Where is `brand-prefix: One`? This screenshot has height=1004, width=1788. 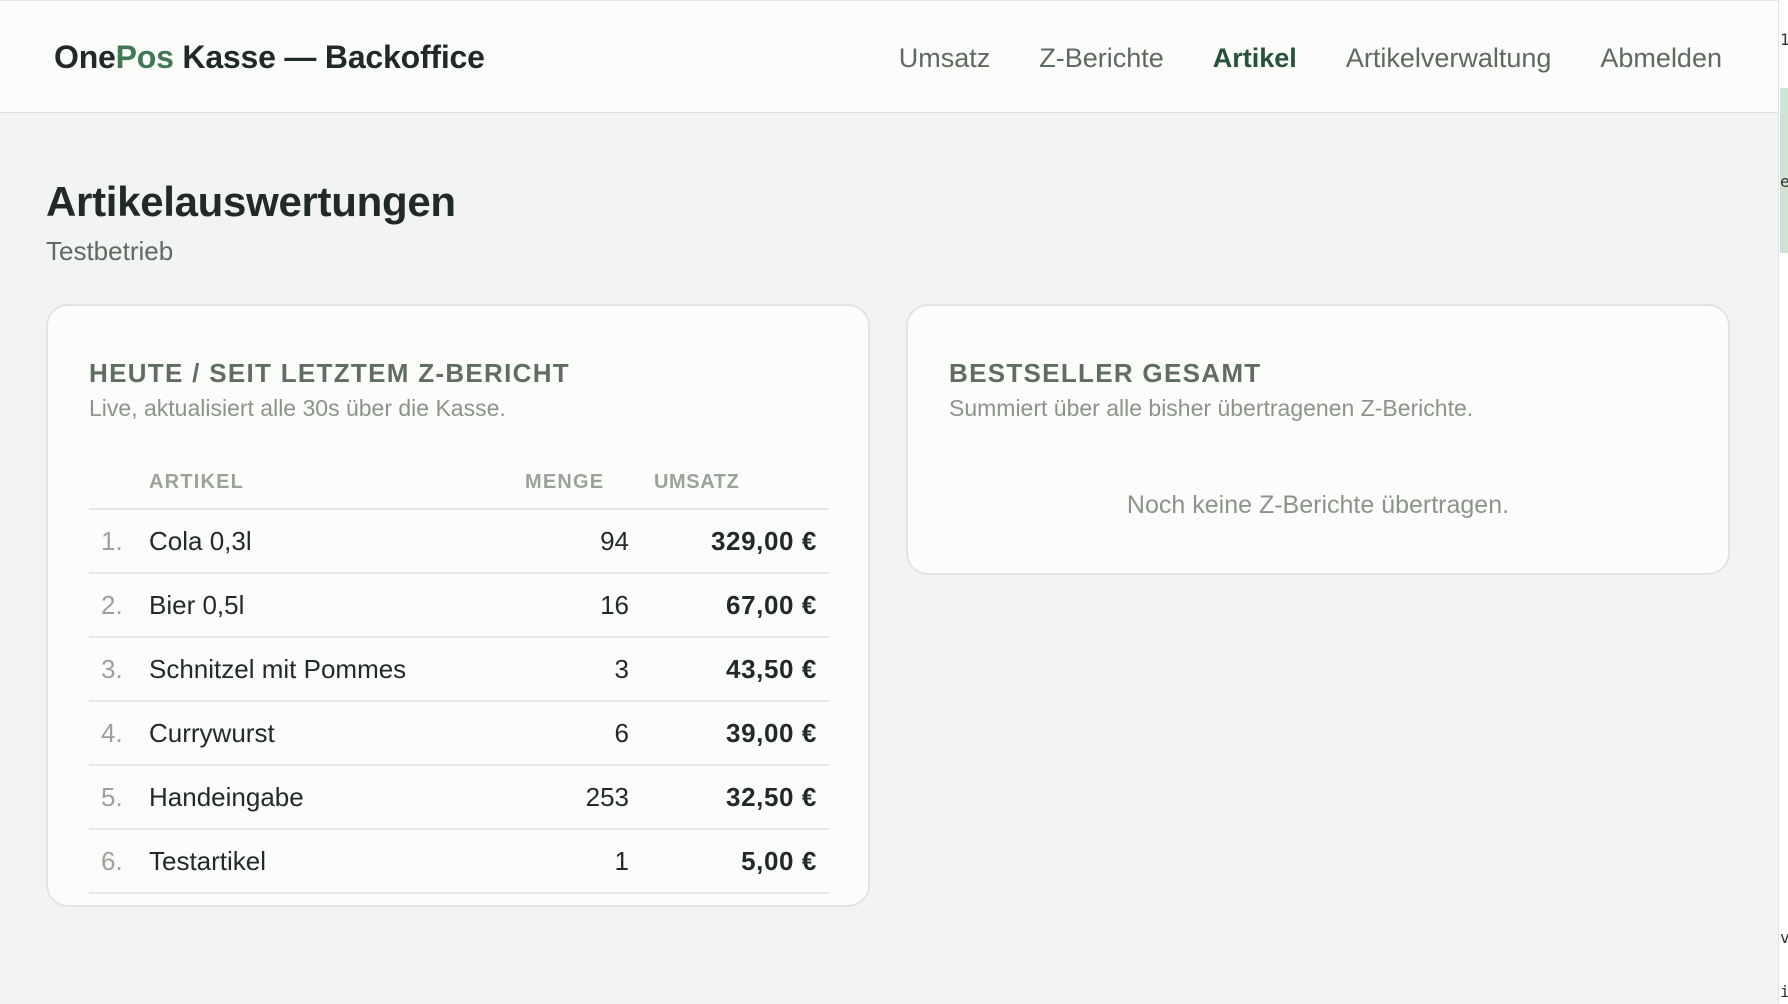 brand-prefix: One is located at coordinates (85, 57).